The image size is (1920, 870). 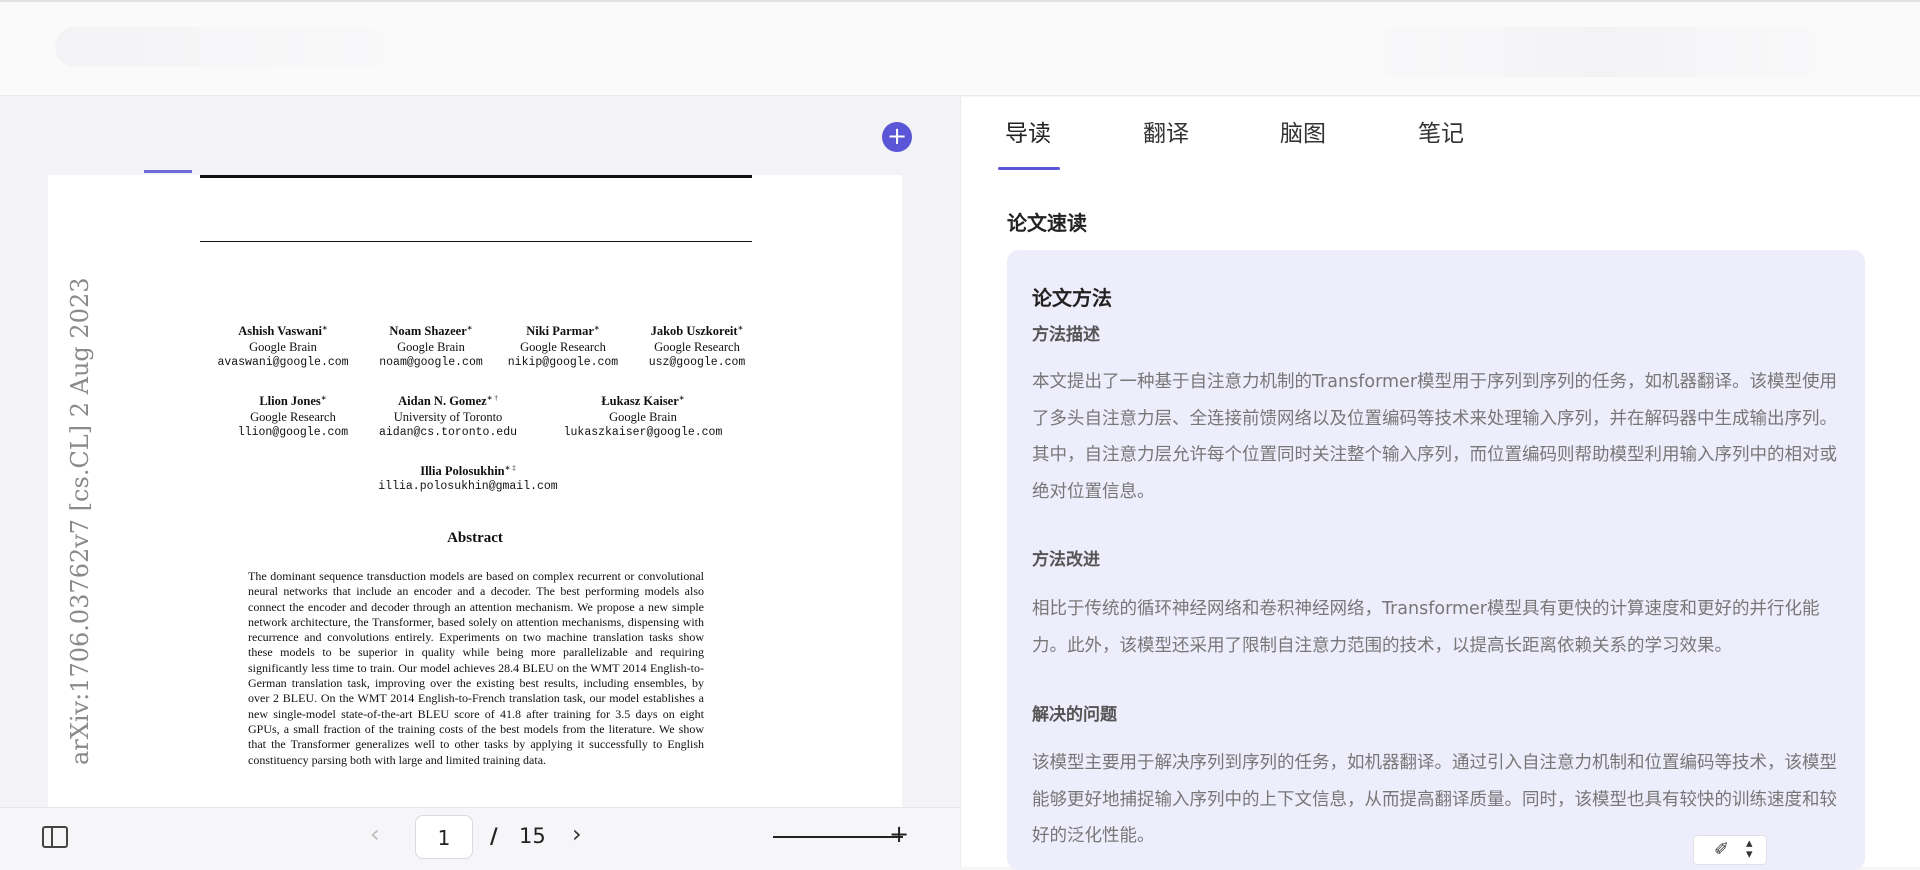 I want to click on chevron-left-icon: ‹, so click(x=375, y=834).